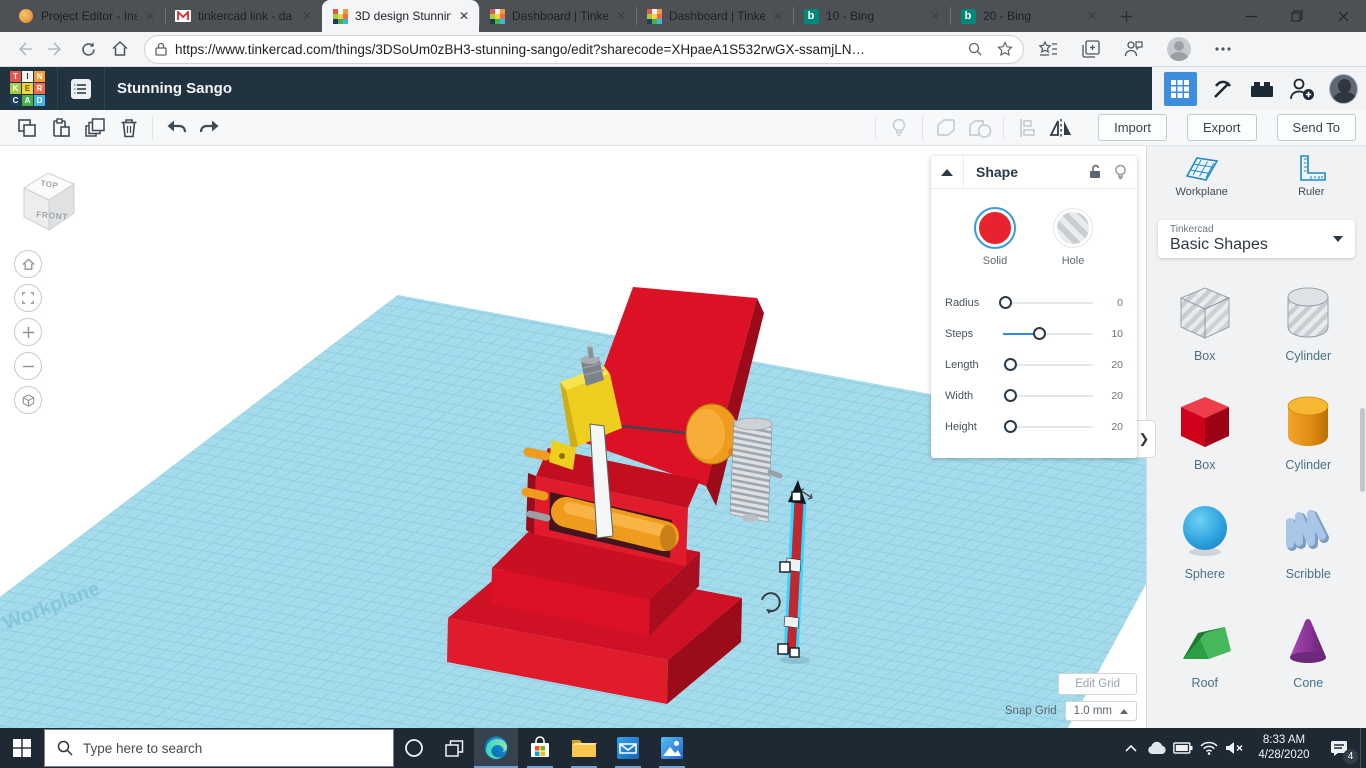  What do you see at coordinates (243, 16) in the screenshot?
I see `tab-gmail: tinkercad link - da ✕` at bounding box center [243, 16].